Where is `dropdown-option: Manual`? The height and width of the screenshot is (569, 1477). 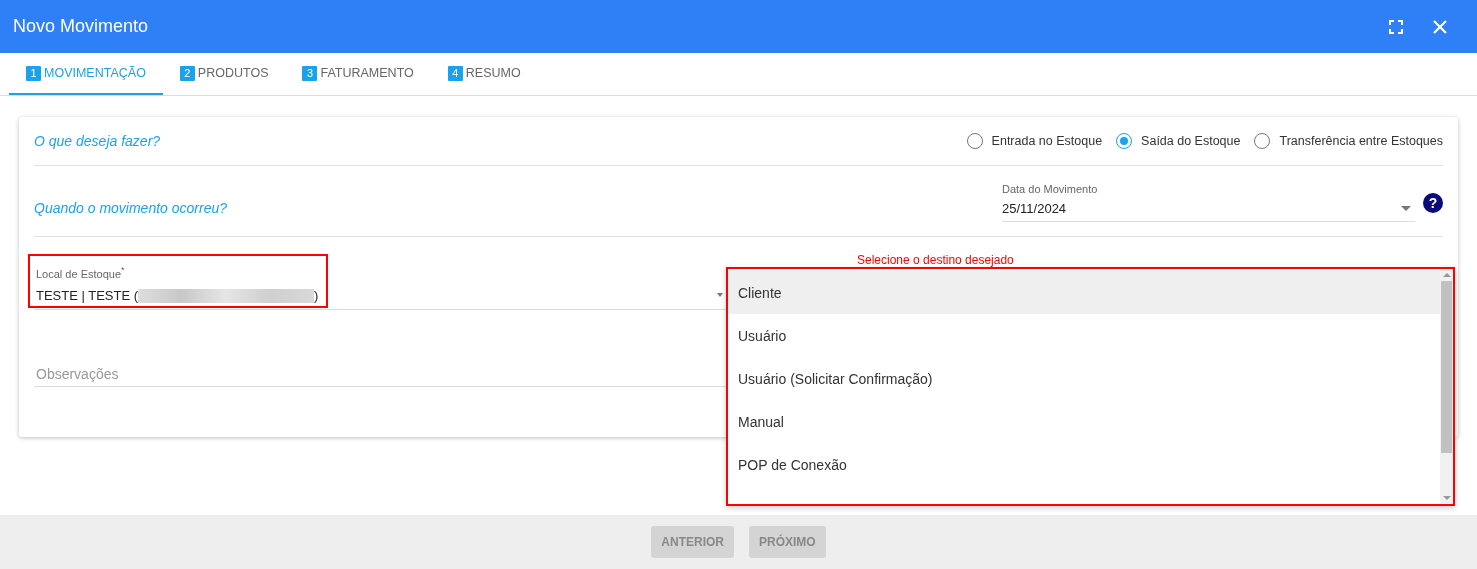 dropdown-option: Manual is located at coordinates (1084, 421).